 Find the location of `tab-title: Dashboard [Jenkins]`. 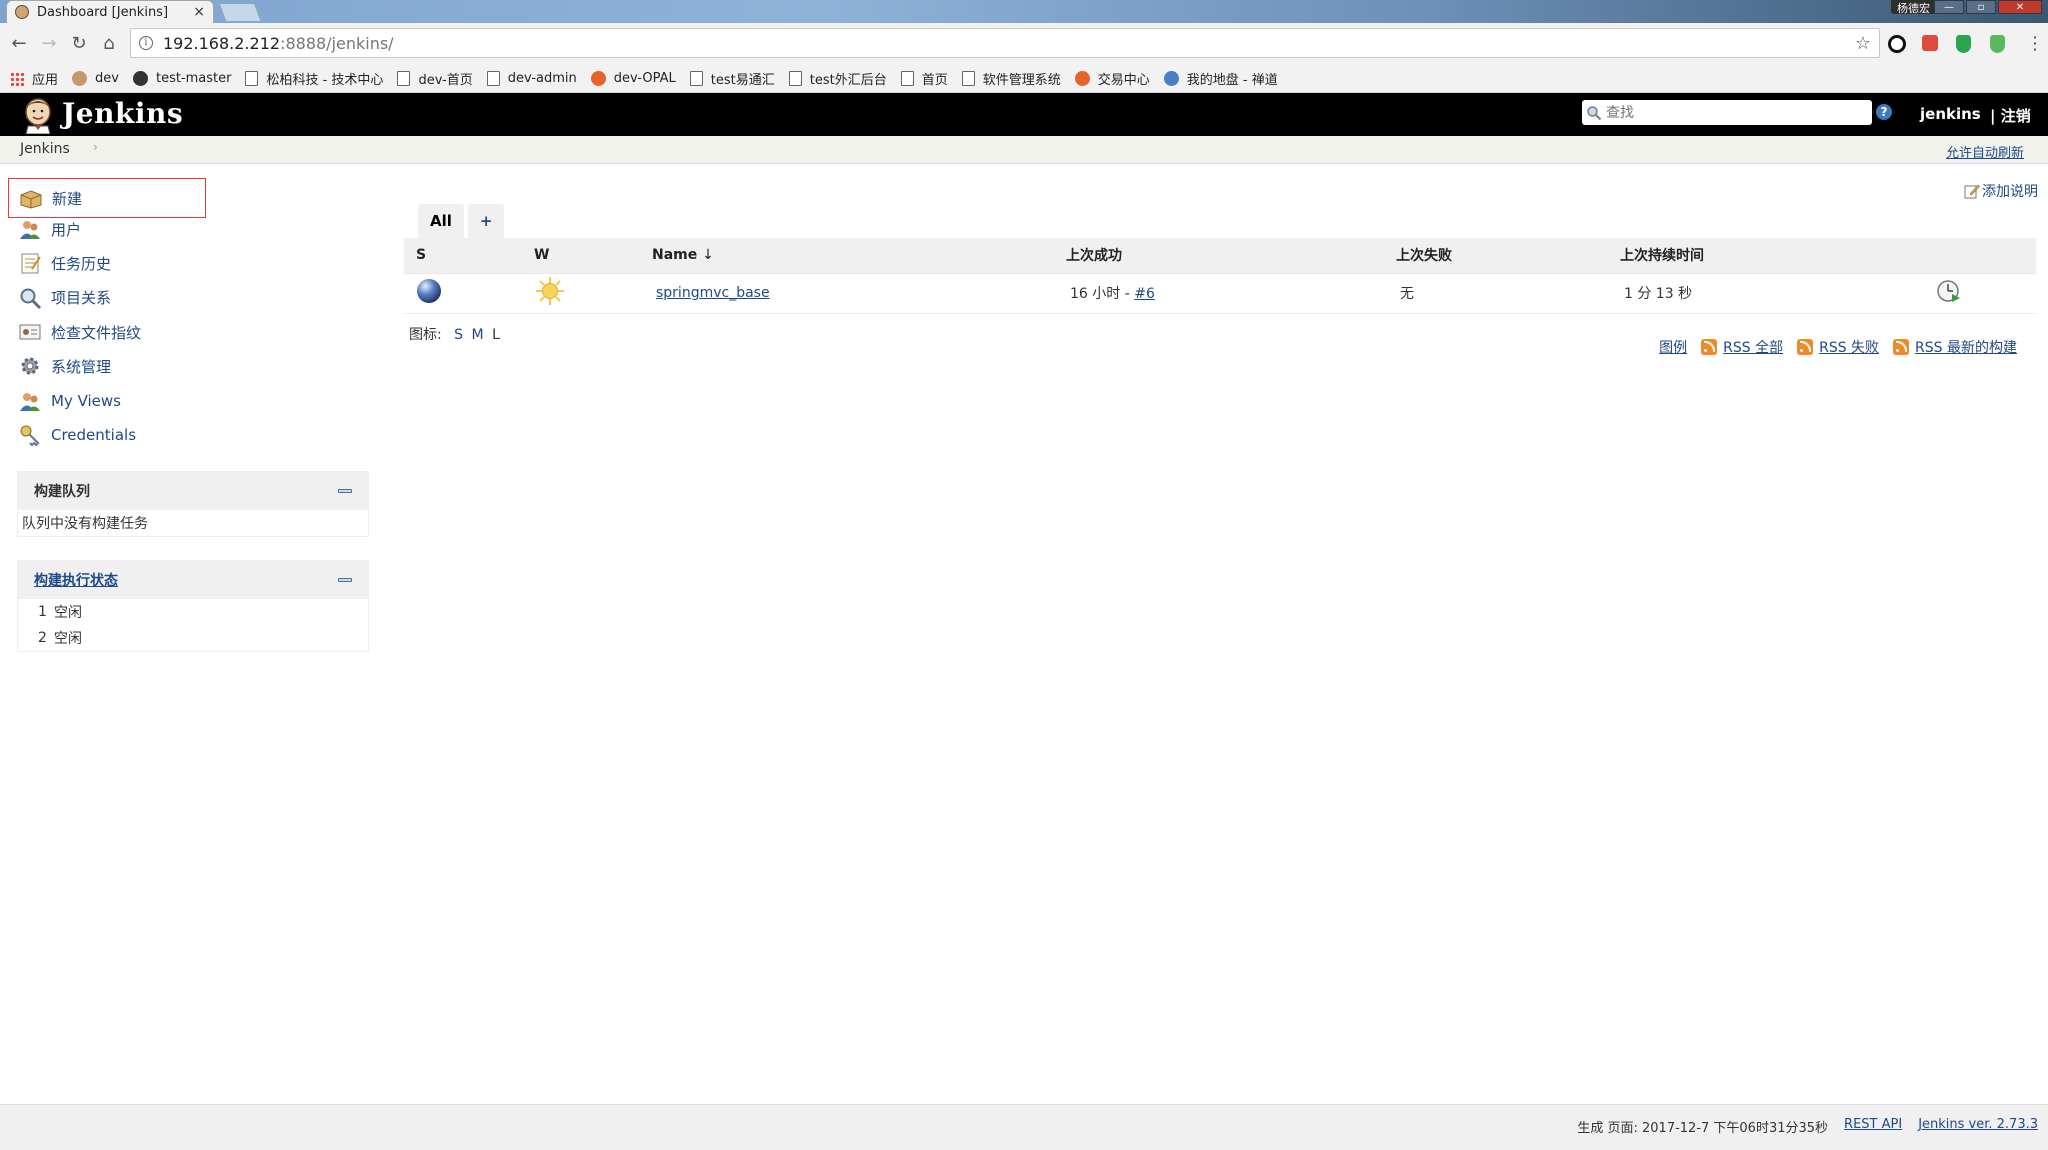

tab-title: Dashboard [Jenkins] is located at coordinates (103, 12).